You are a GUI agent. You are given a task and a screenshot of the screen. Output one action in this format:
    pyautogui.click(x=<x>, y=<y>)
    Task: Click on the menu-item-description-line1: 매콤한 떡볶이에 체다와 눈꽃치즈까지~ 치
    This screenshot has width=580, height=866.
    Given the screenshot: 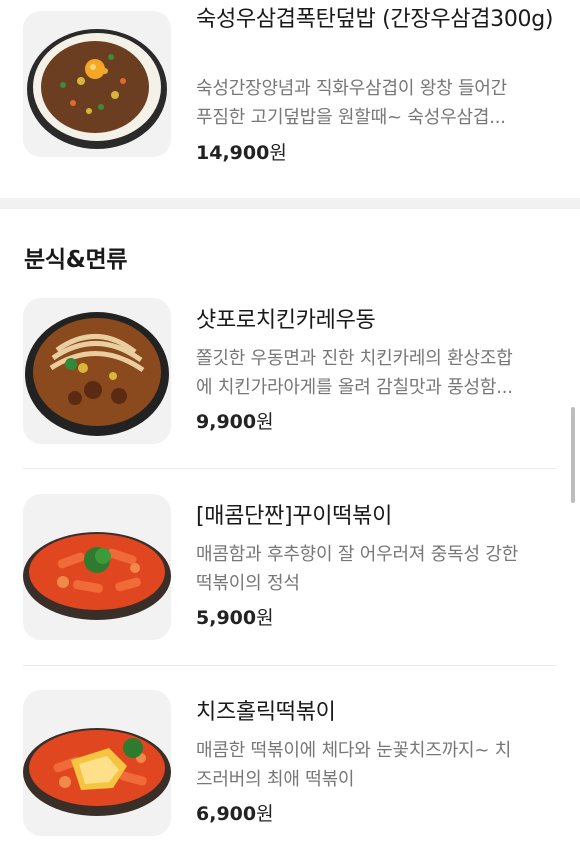 What is the action you would take?
    pyautogui.click(x=354, y=750)
    